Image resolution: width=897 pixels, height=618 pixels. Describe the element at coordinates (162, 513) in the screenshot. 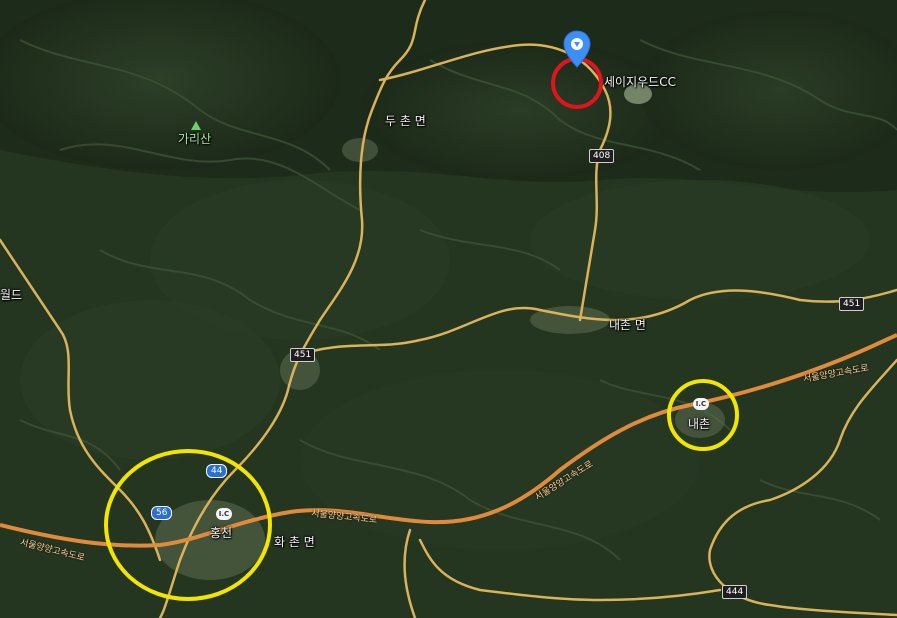

I see `route-shield-56: 56` at that location.